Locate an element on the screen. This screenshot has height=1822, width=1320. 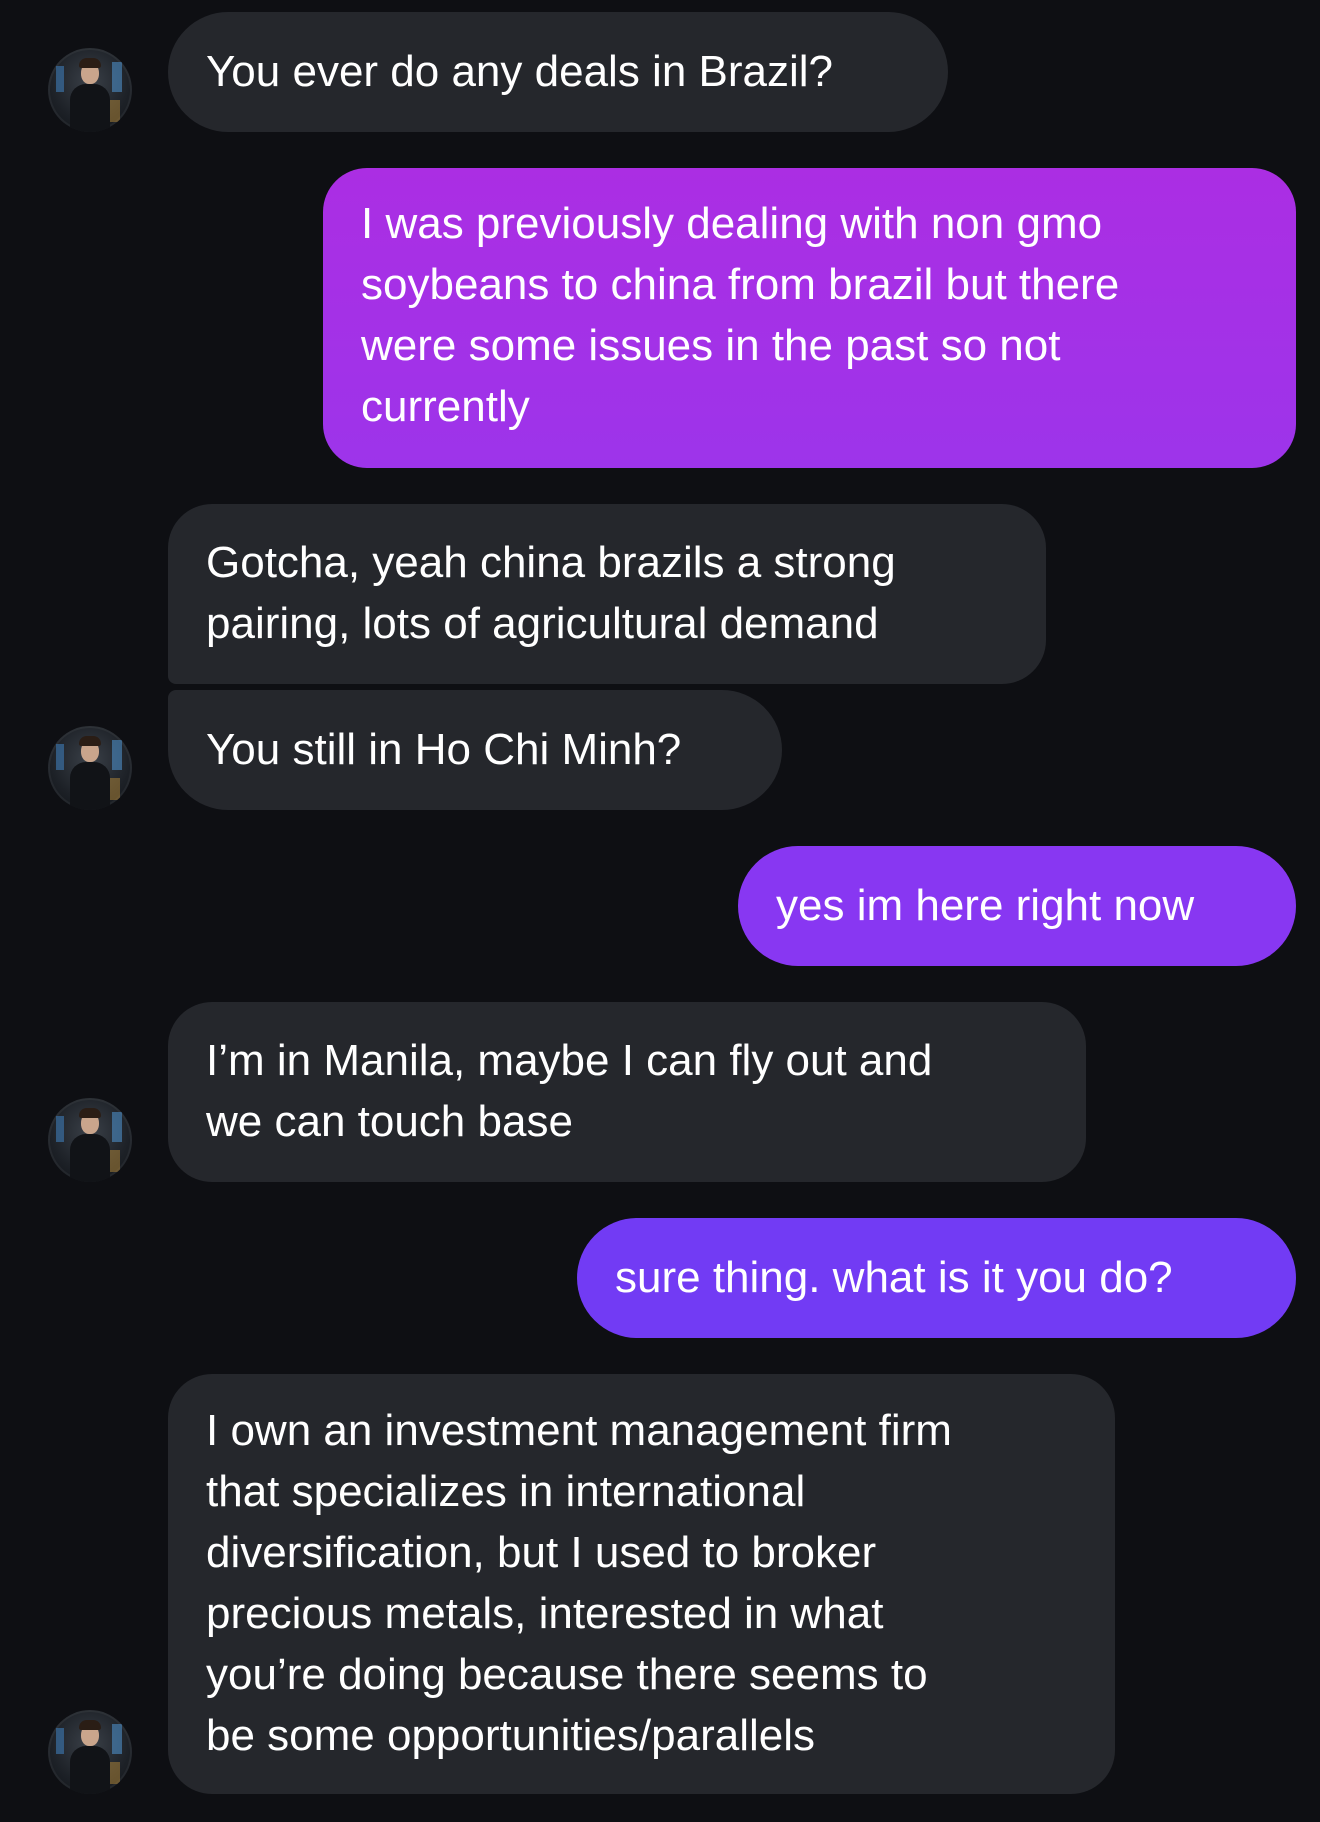
message-line: Gotcha, yeah china brazils a strong is located at coordinates (551, 562).